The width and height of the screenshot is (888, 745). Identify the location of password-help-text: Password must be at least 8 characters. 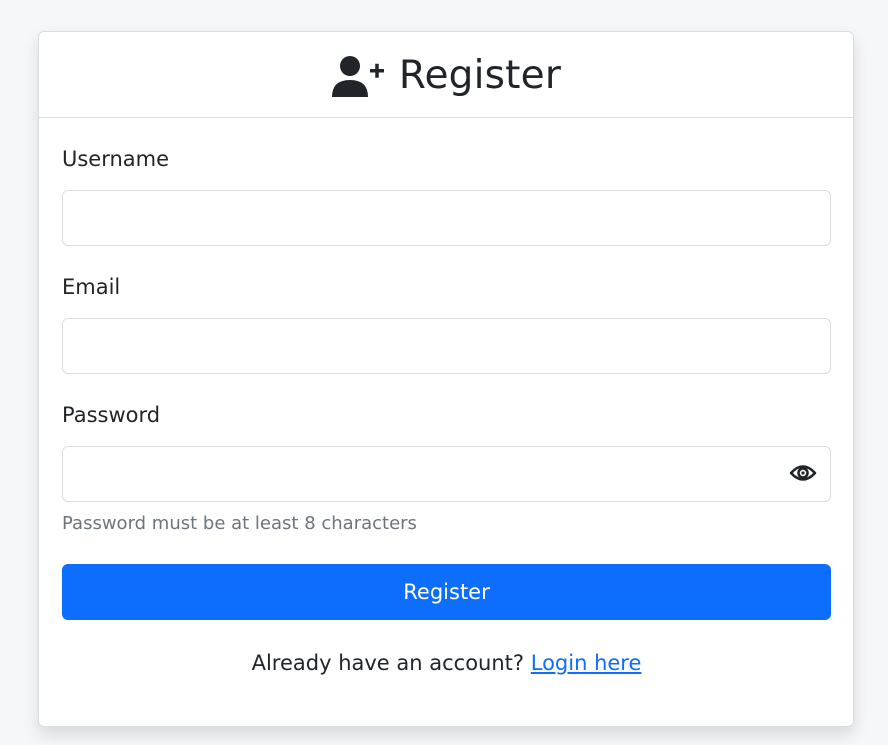
(239, 523).